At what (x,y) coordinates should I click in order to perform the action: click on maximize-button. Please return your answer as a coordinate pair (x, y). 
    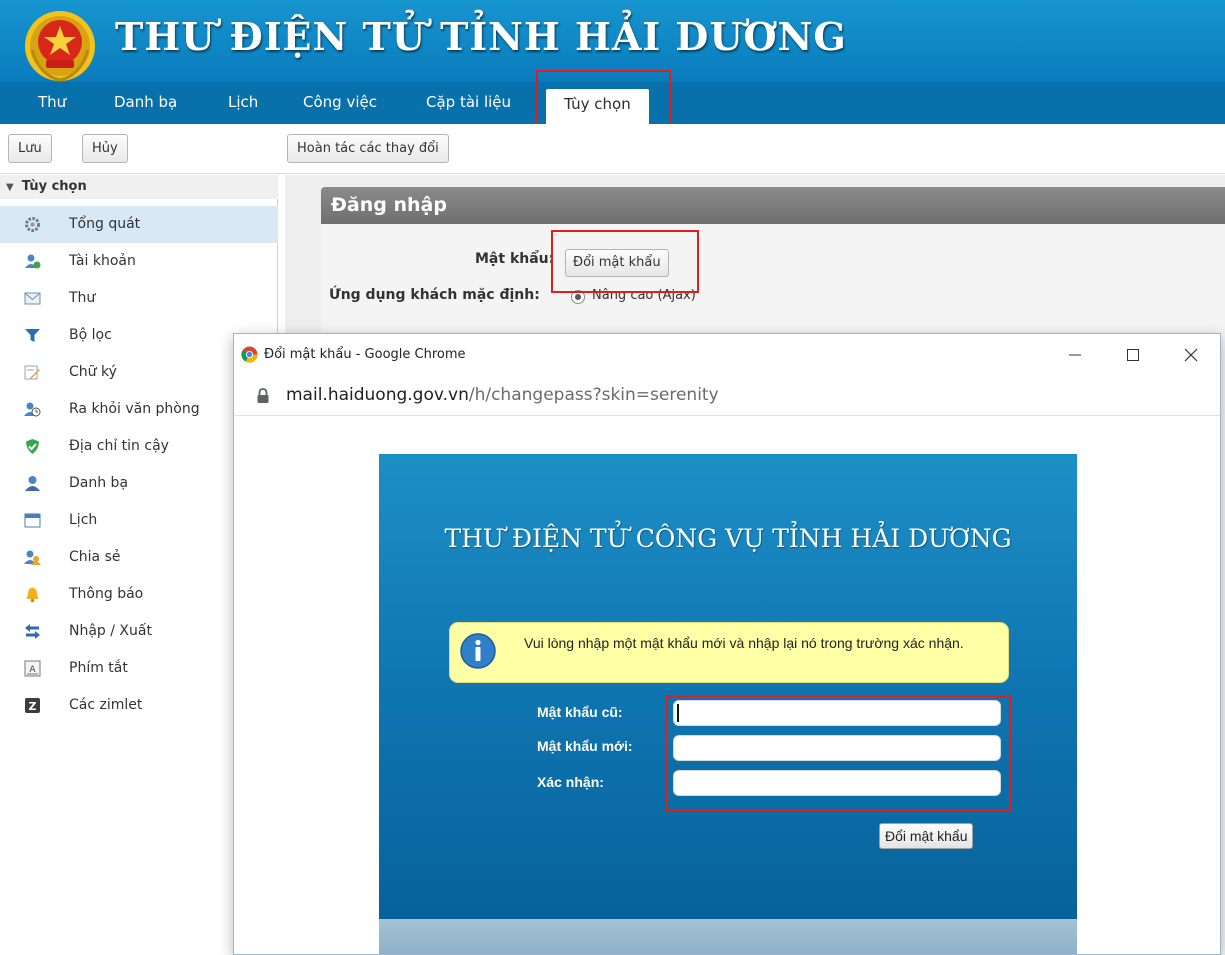
    Looking at the image, I should click on (1133, 355).